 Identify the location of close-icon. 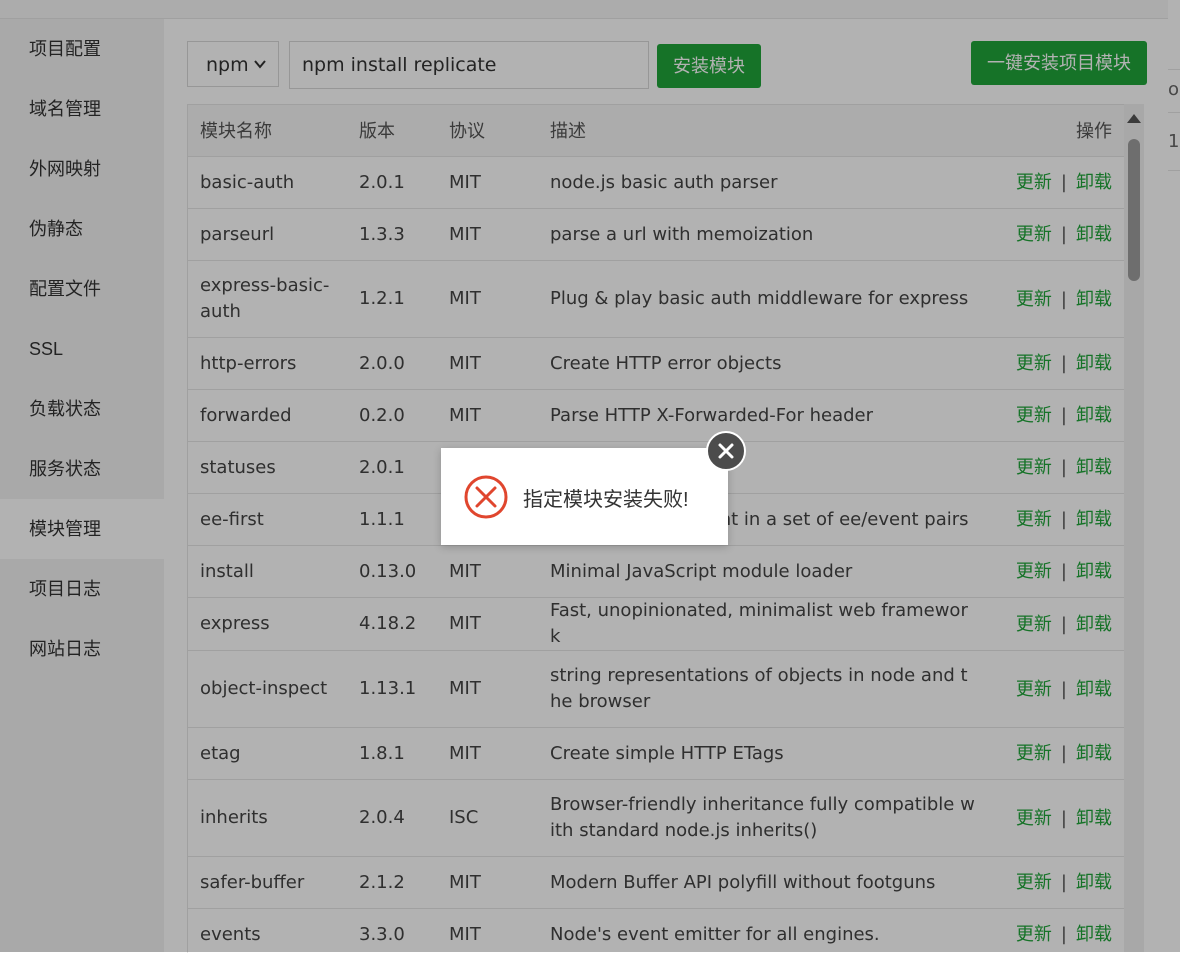
(726, 451).